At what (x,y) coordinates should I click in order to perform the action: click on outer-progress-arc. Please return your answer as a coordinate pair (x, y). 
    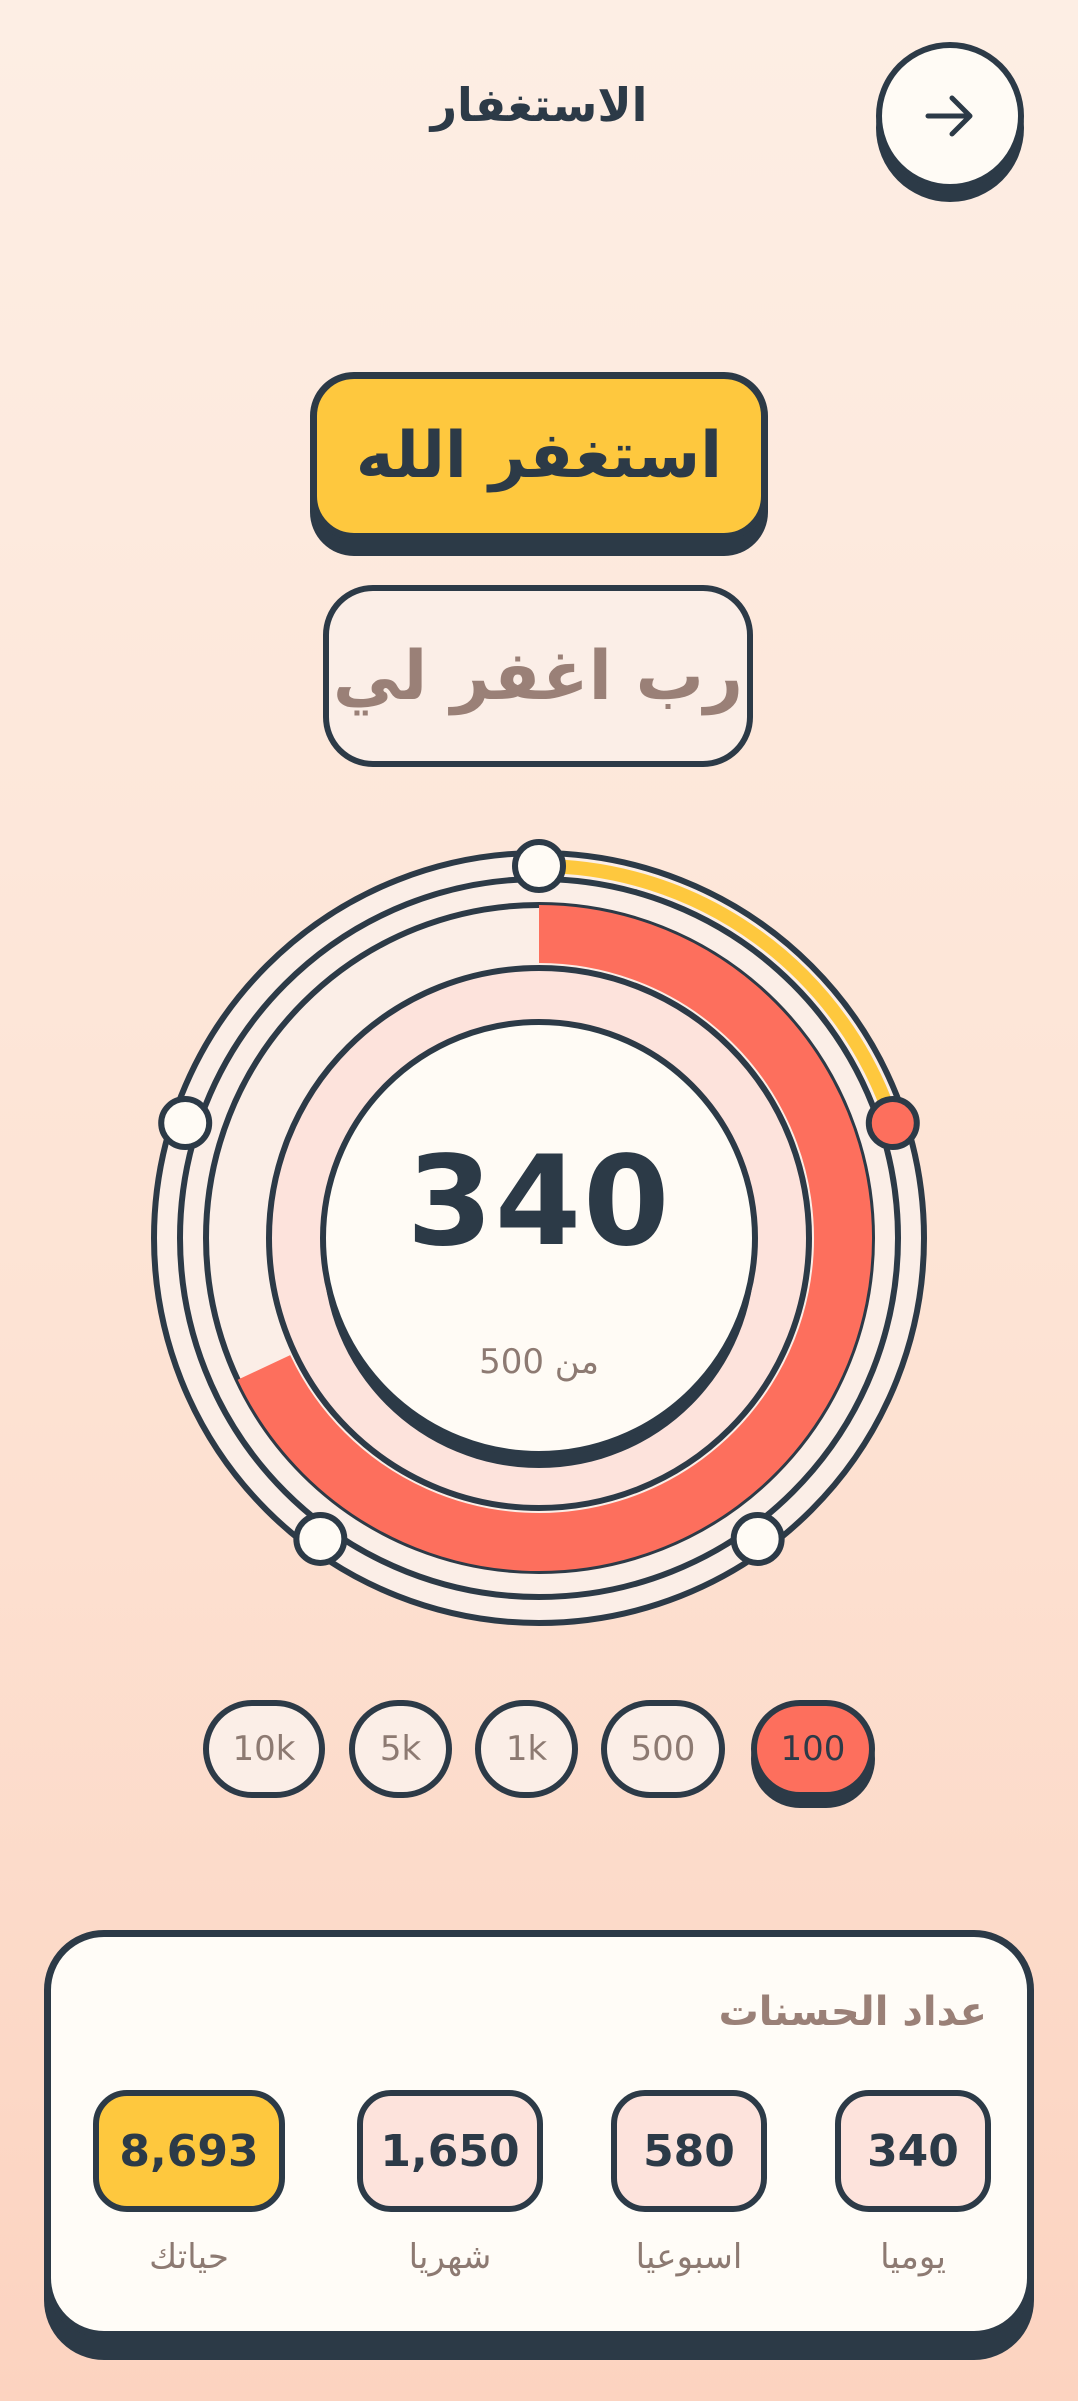
    Looking at the image, I should click on (719, 992).